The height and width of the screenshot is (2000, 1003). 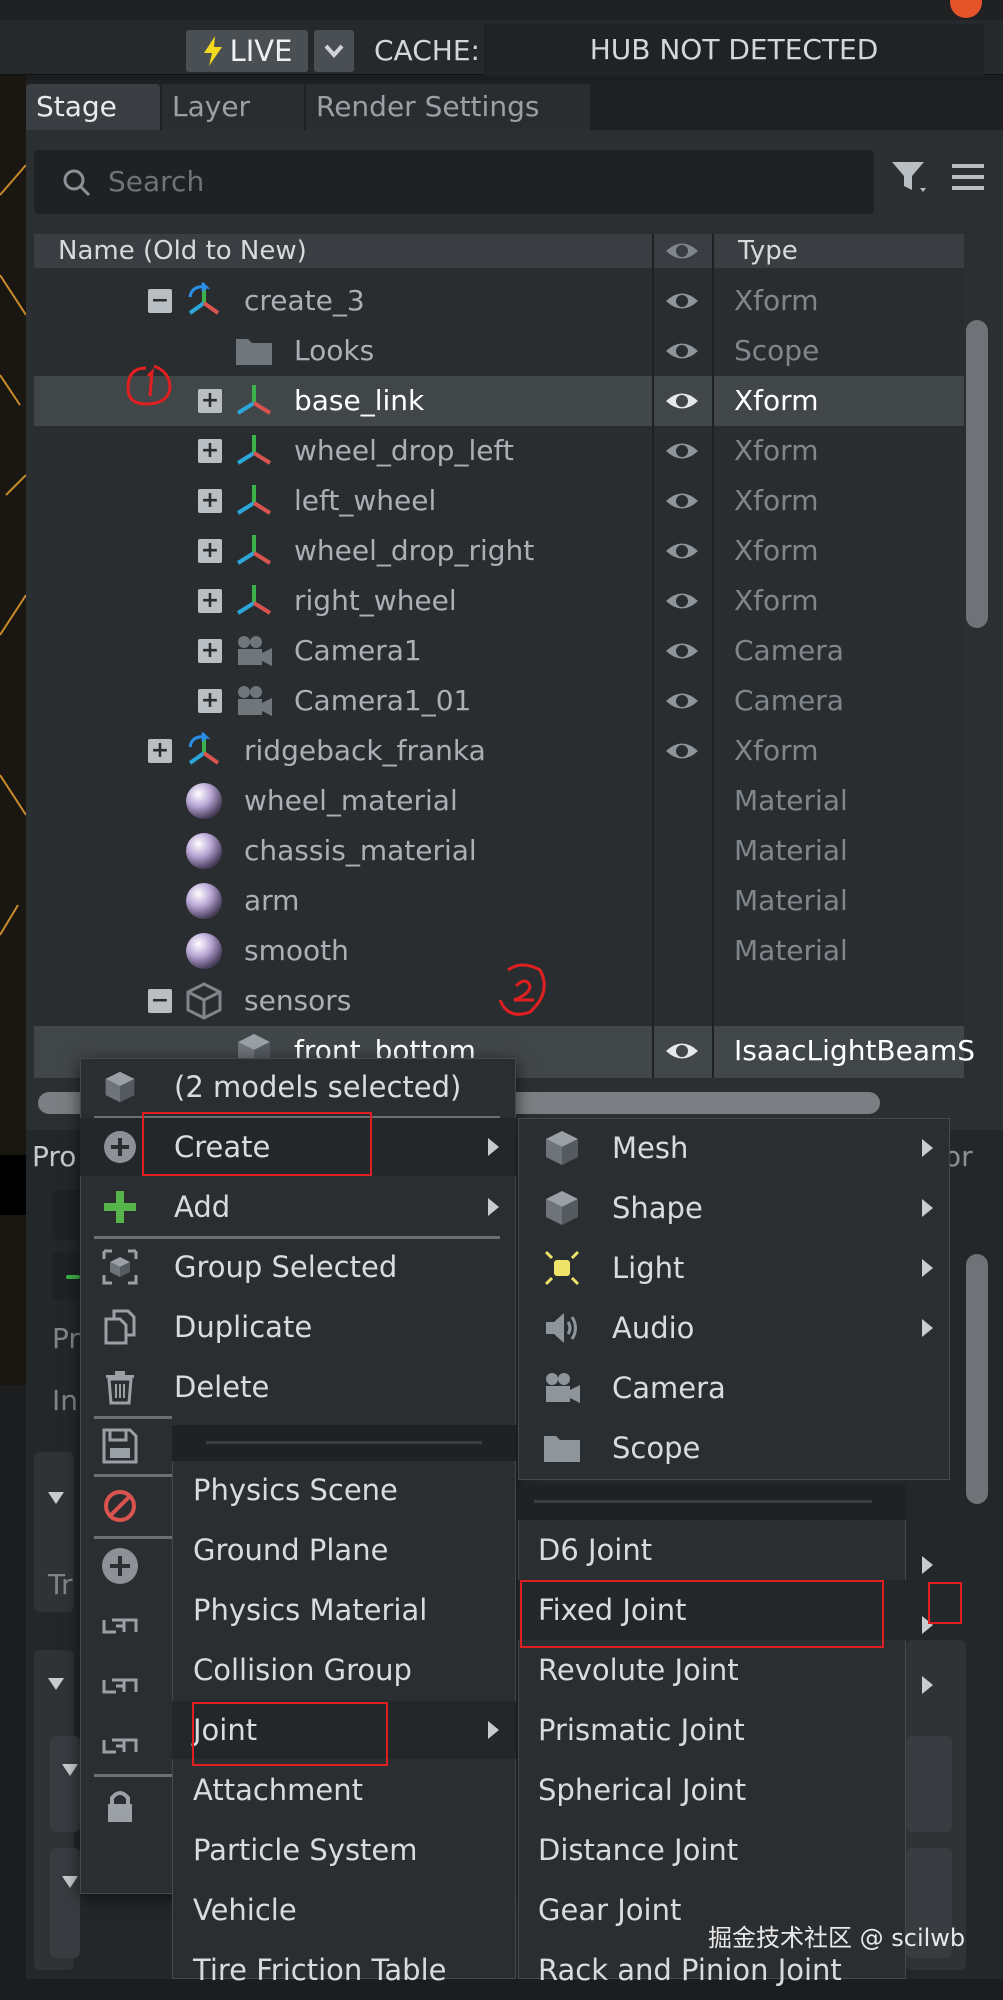 I want to click on hamburger-menu-icon, so click(x=968, y=178).